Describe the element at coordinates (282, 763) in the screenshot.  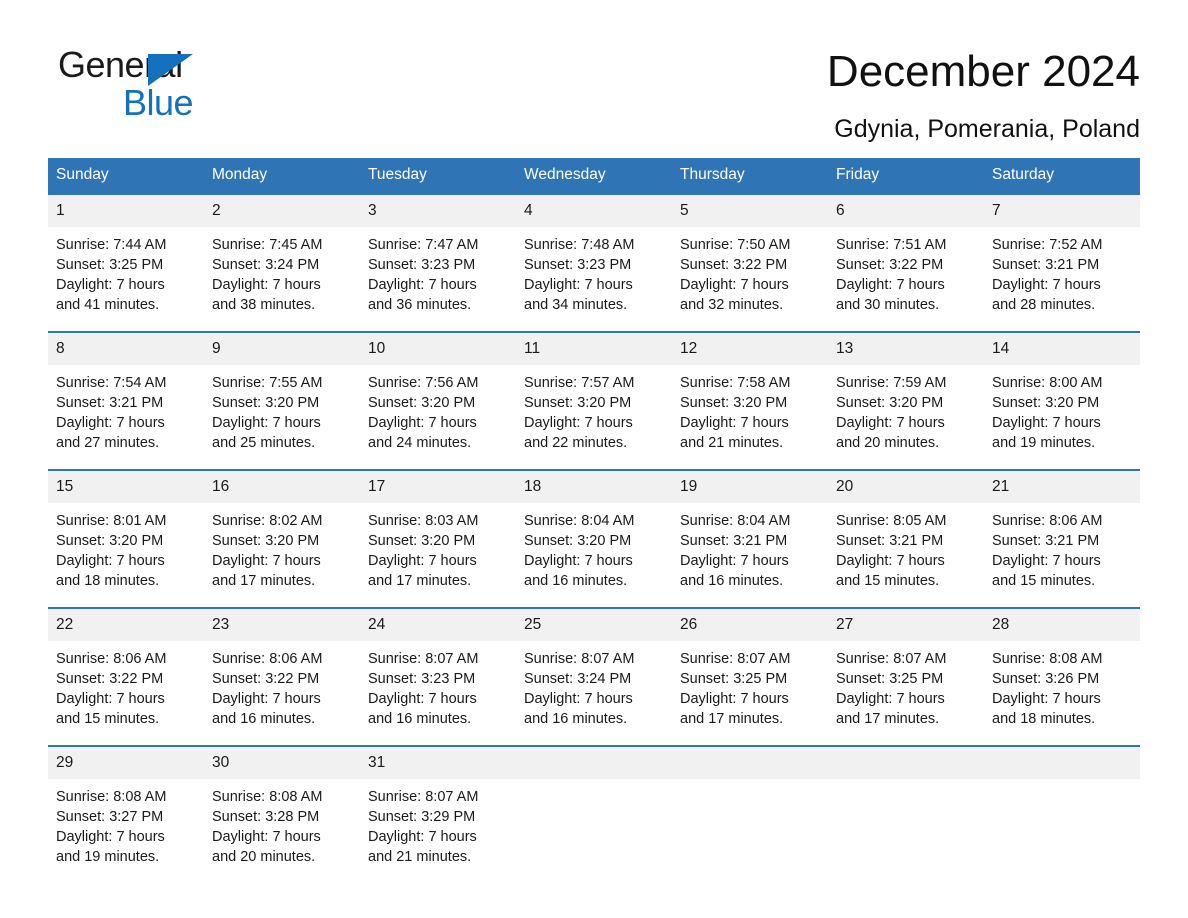
I see `day-number: 30` at that location.